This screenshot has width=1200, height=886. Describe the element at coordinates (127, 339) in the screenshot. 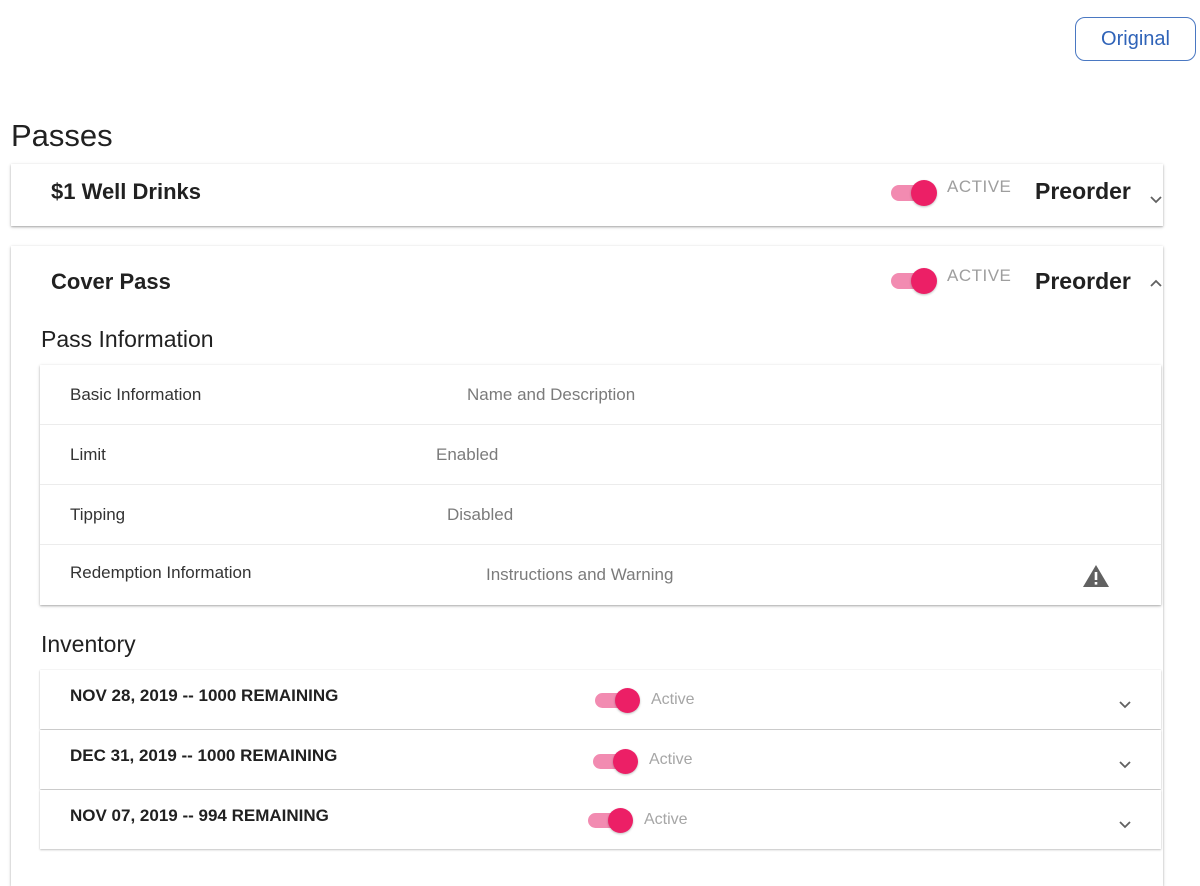

I see `pass-information-title: Pass Information` at that location.